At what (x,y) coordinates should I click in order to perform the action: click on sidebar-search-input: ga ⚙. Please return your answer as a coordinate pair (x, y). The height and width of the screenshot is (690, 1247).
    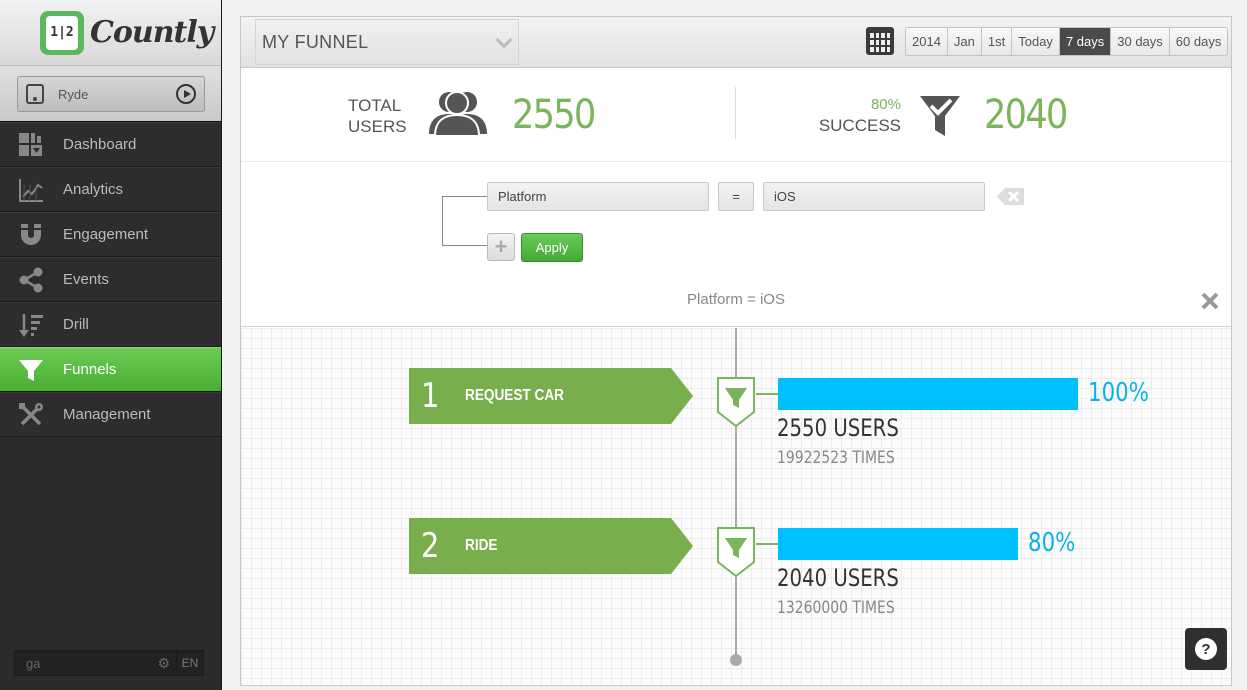
    Looking at the image, I should click on (95, 663).